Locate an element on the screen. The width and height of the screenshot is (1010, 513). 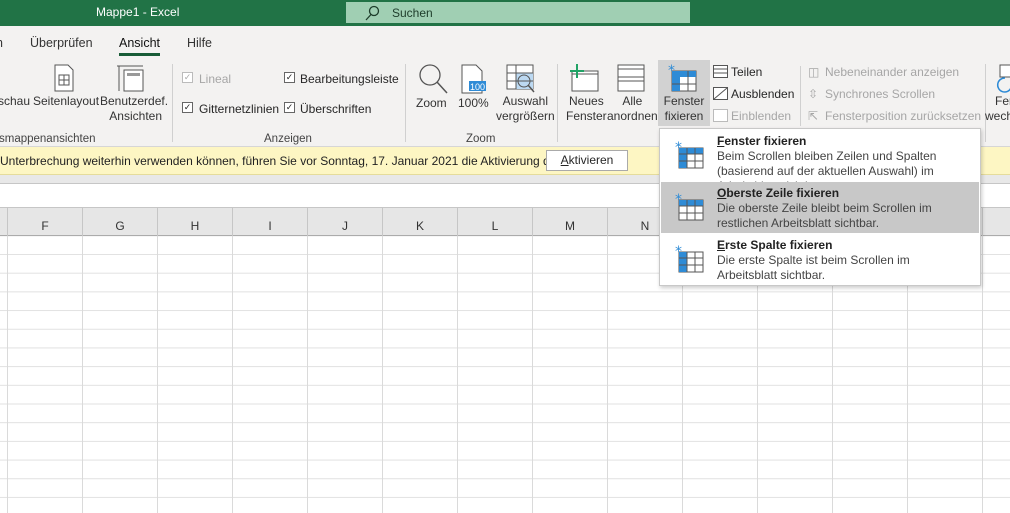
custom-views-label-1: Benutzerdef. is located at coordinates (134, 101).